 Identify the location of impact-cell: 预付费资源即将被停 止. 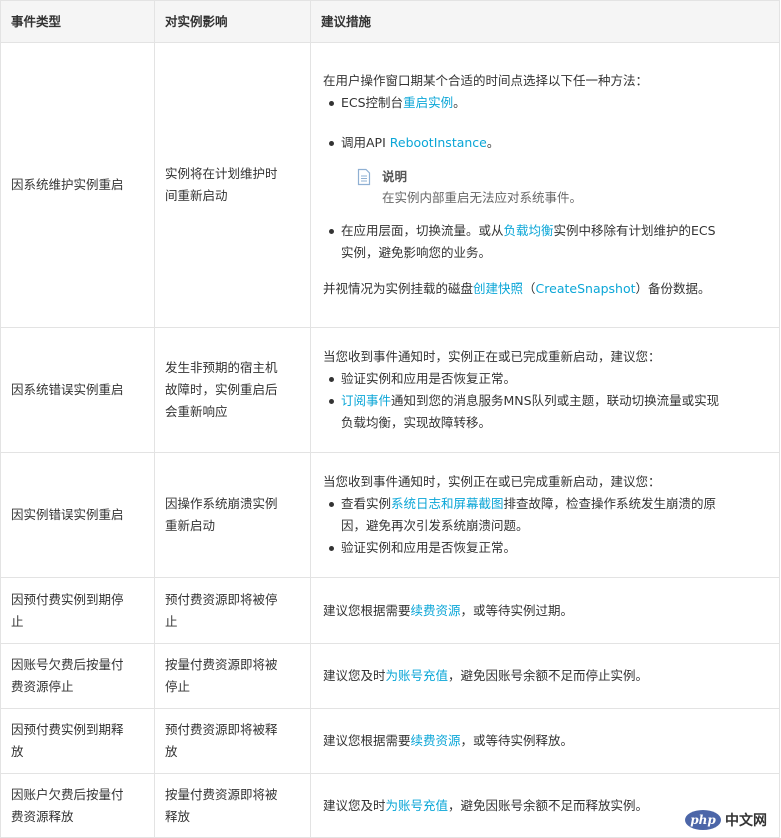
(232, 610).